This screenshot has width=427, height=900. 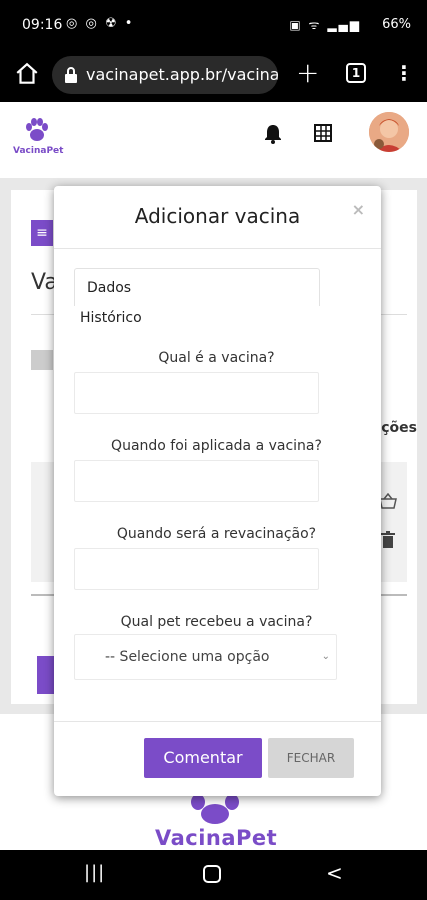 What do you see at coordinates (216, 446) in the screenshot?
I see `applied-date-label: Quando foi aplicada a vacina?` at bounding box center [216, 446].